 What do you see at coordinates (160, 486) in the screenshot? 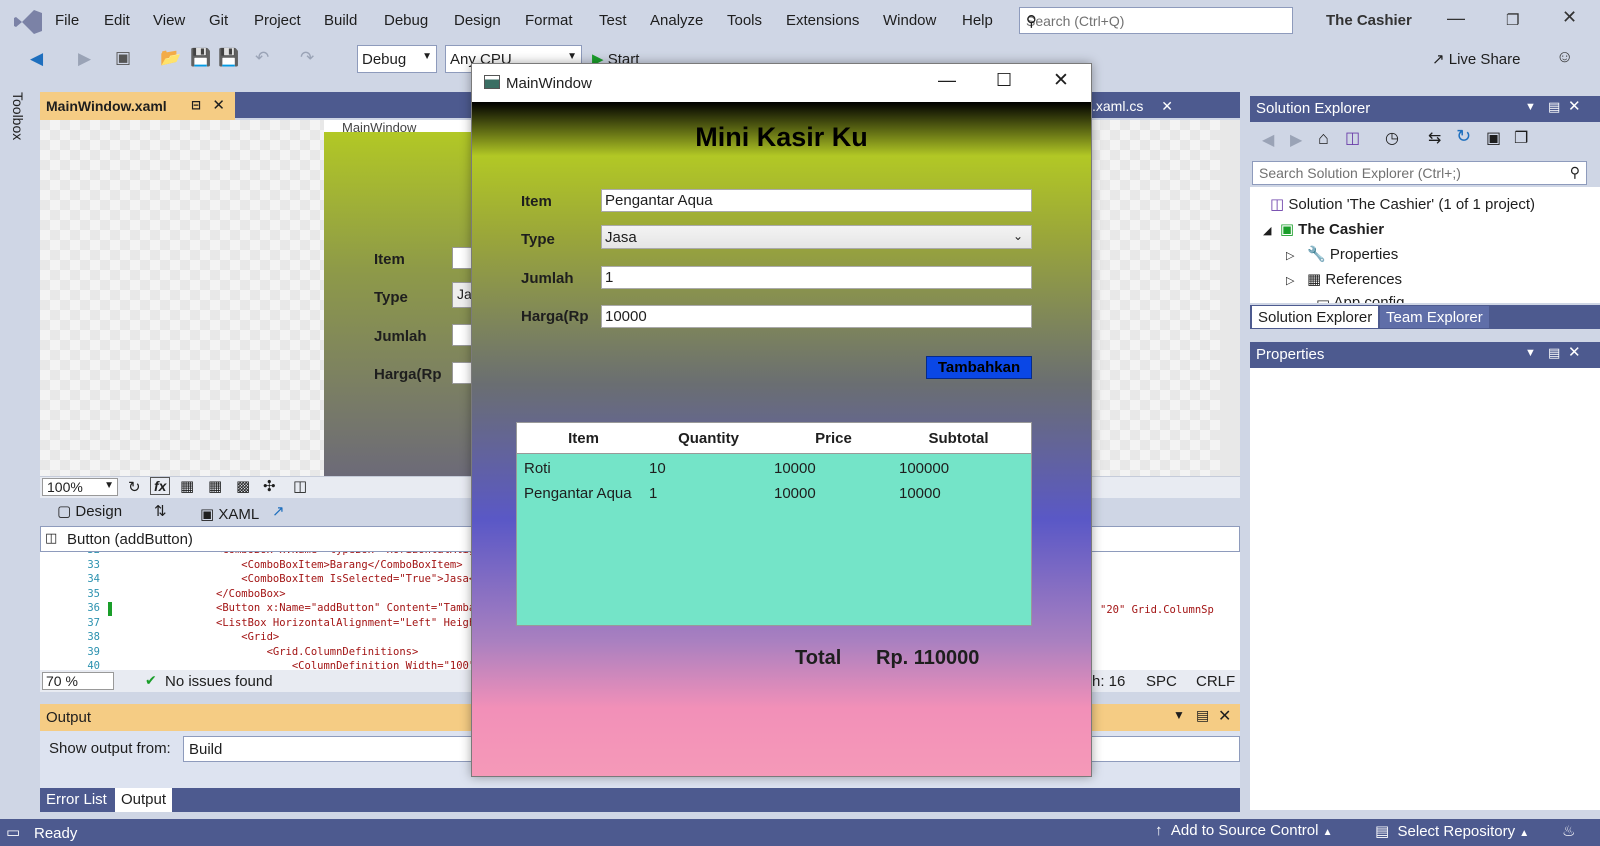
I see `fx-icon: fx` at bounding box center [160, 486].